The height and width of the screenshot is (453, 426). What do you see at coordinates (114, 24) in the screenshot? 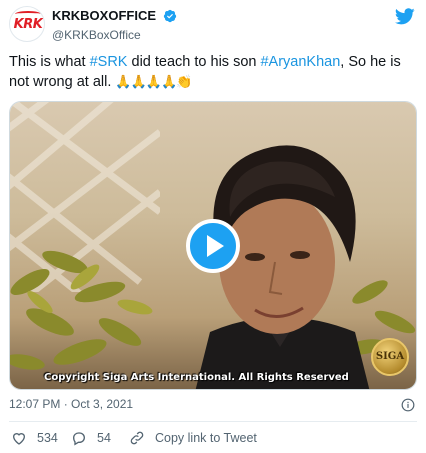
I see `author-names: KRKBOXOFFICE @KRKBoxOffice` at bounding box center [114, 24].